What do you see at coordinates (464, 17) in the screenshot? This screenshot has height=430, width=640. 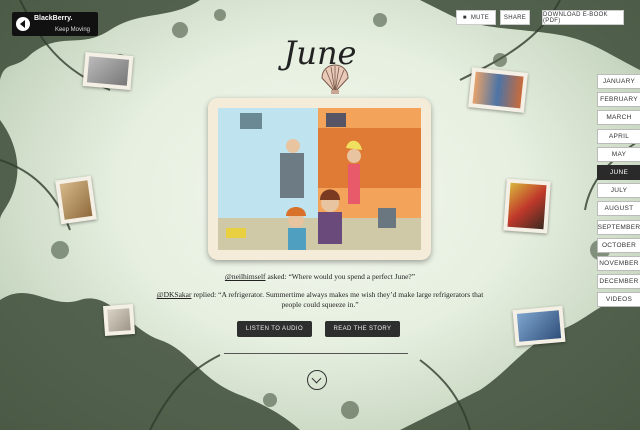 I see `speaker-icon: ■` at bounding box center [464, 17].